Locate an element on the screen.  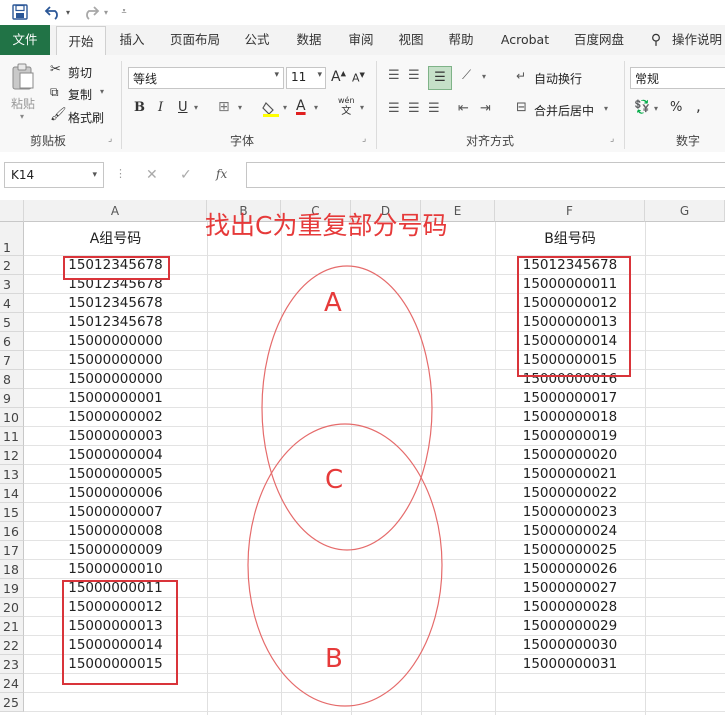
align-bottom-icon: ☰ is located at coordinates (440, 78).